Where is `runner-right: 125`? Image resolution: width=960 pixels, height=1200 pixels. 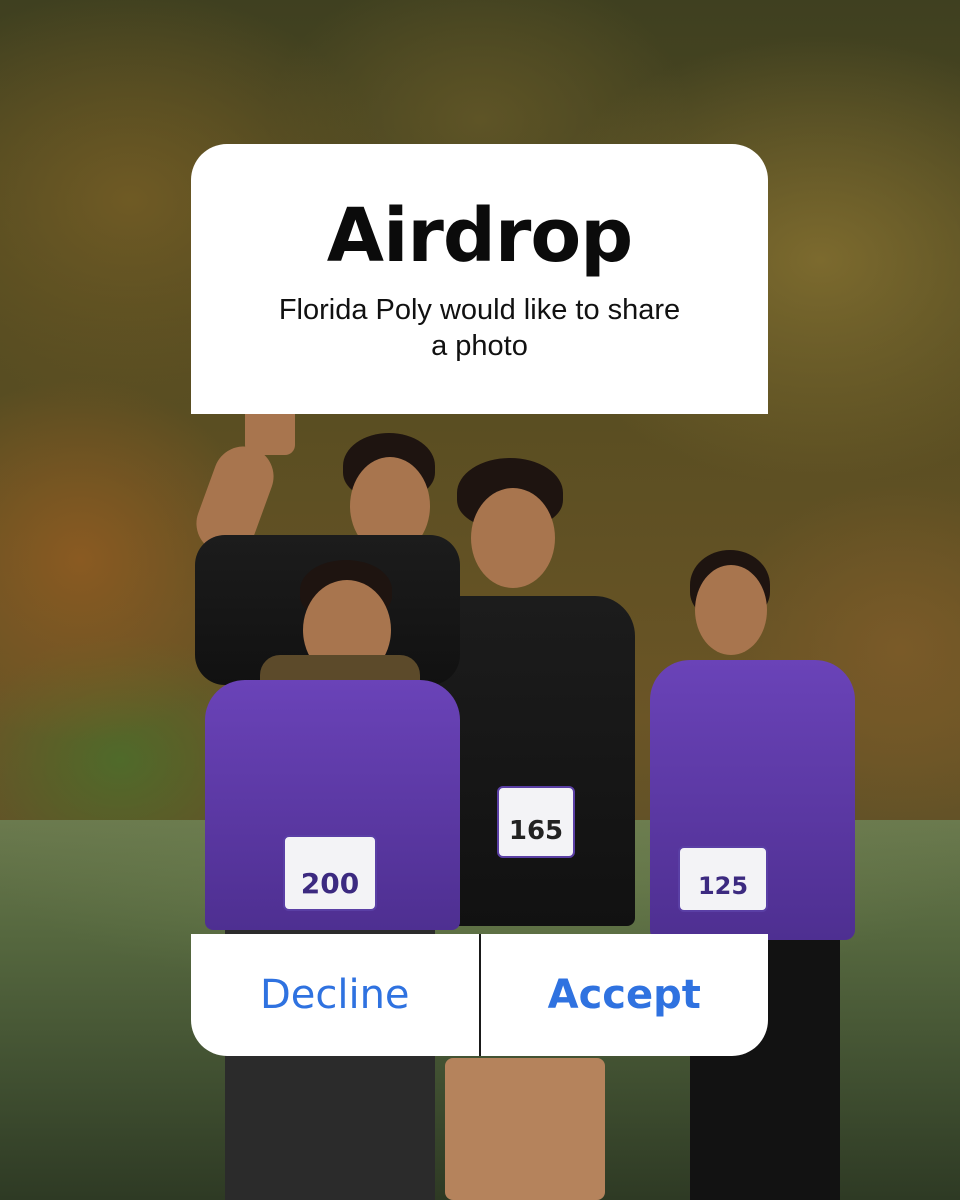 runner-right: 125 is located at coordinates (755, 875).